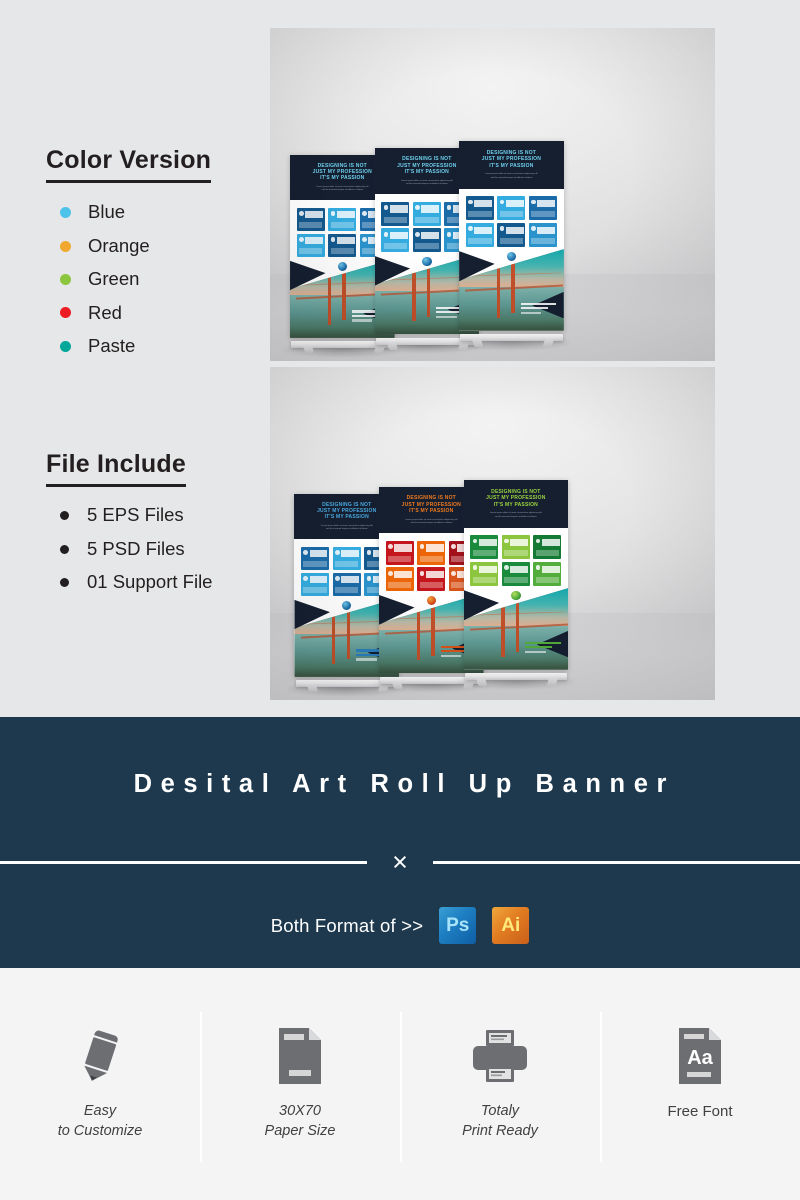 This screenshot has width=800, height=1200. I want to click on feature-label: Totaly Print Ready, so click(500, 1121).